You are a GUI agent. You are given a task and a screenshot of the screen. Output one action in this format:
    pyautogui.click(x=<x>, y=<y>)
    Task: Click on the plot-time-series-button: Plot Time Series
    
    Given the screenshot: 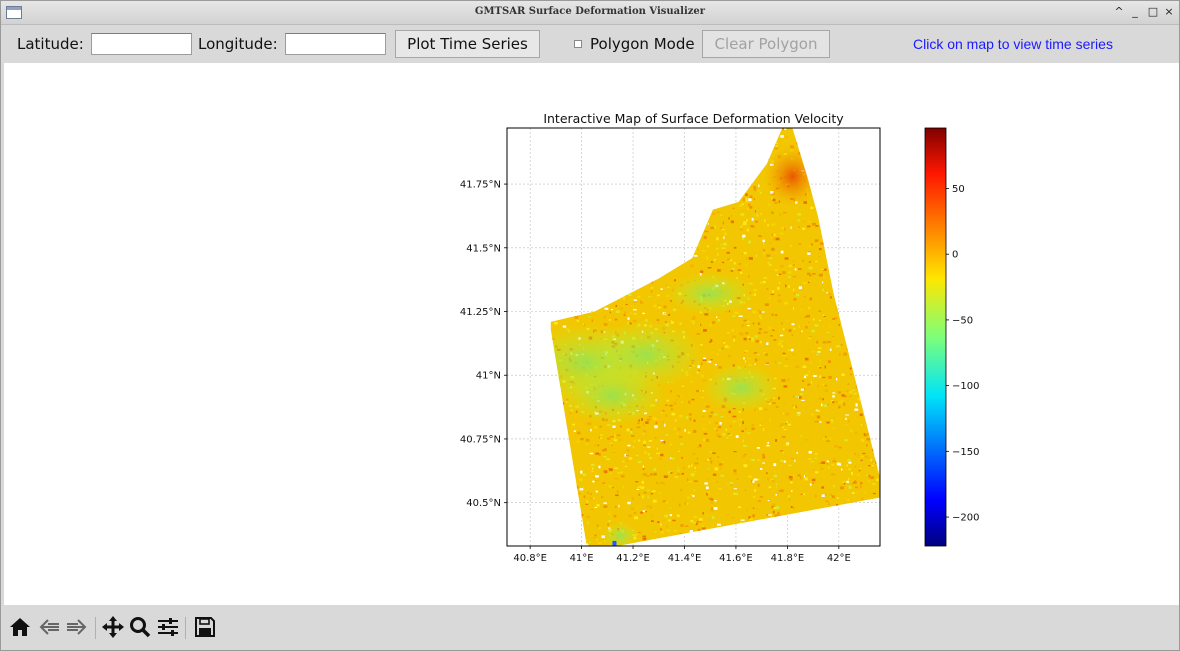 What is the action you would take?
    pyautogui.click(x=467, y=44)
    